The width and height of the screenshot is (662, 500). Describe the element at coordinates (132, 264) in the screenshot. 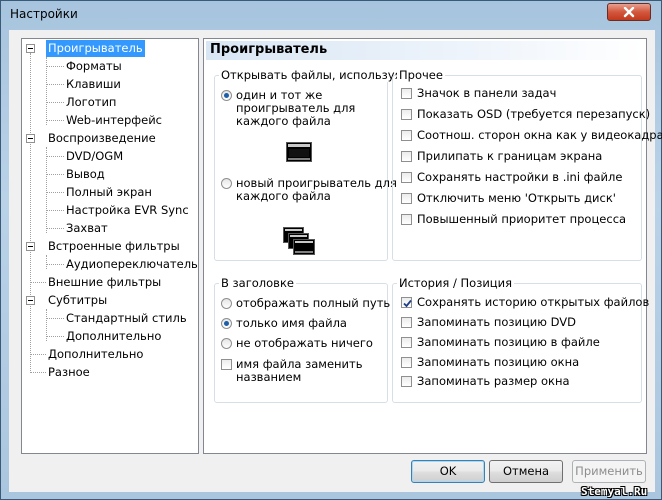

I see `tree-item-audio-switcher: Аудиопереключатель` at that location.